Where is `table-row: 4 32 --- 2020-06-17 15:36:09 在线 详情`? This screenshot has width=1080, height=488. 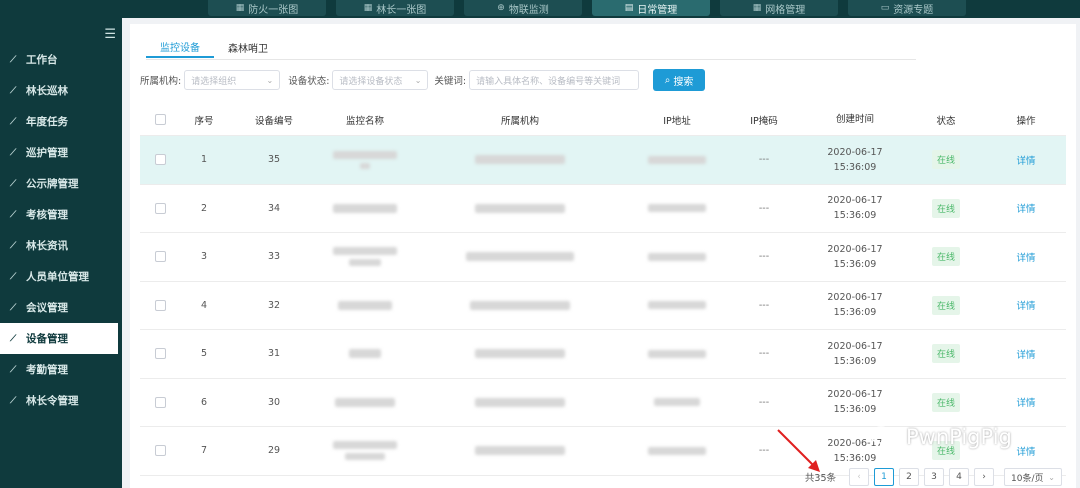
table-row: 4 32 --- 2020-06-17 15:36:09 在线 详情 is located at coordinates (603, 306).